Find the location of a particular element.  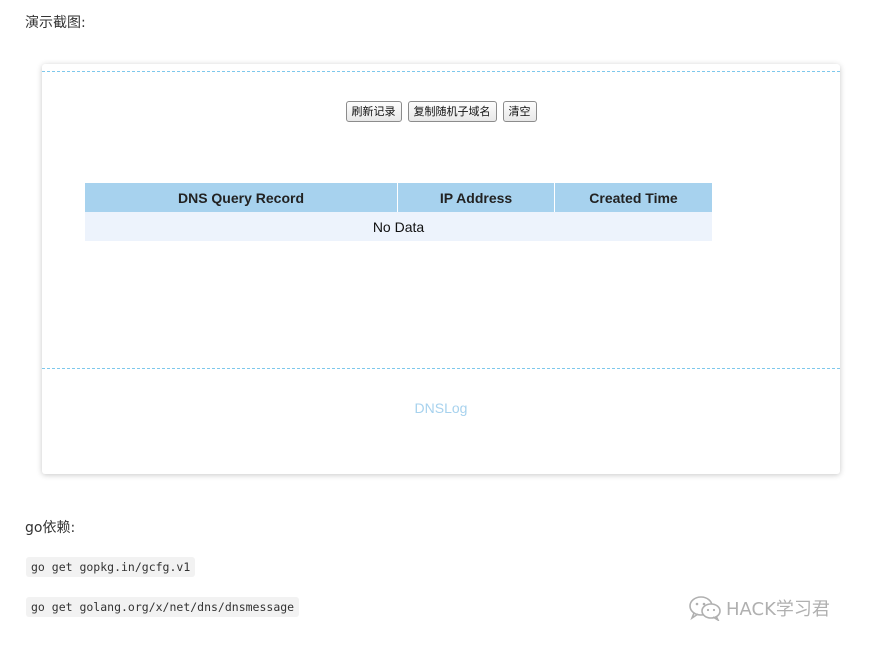

dependencies-label: go依赖: is located at coordinates (50, 528).